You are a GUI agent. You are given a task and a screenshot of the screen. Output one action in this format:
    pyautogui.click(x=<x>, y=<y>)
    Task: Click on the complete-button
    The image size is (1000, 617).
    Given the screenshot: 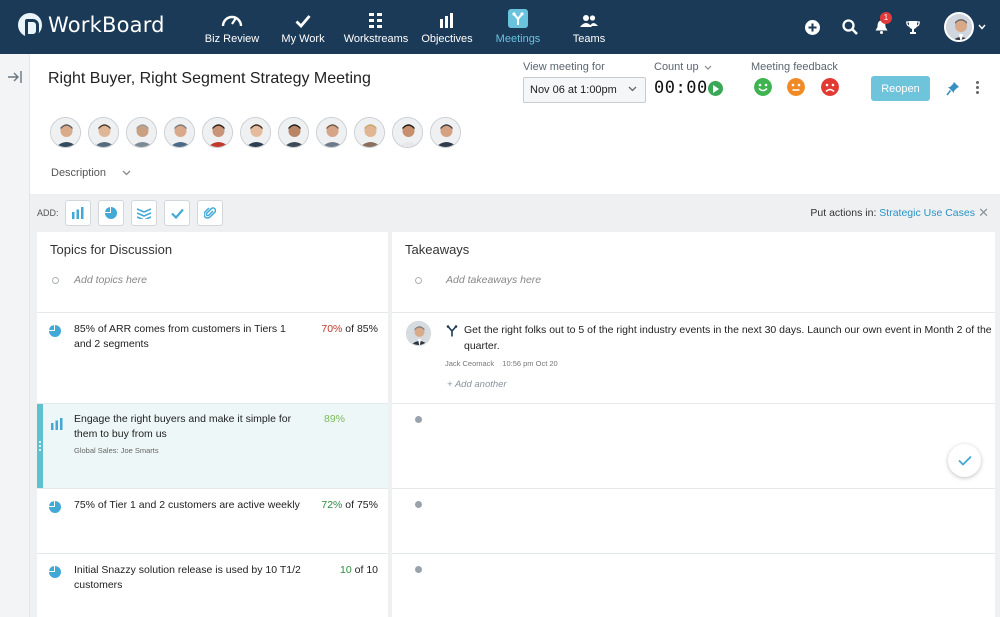 What is the action you would take?
    pyautogui.click(x=964, y=460)
    